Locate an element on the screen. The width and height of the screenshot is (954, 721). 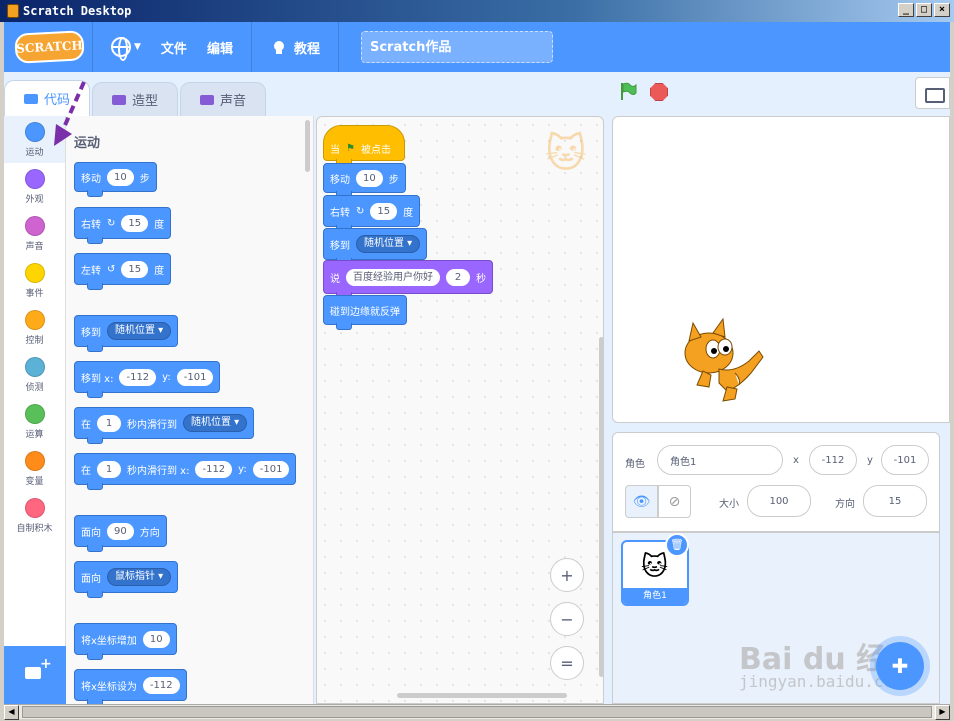
tab-sounds: 声音 is located at coordinates (223, 99).